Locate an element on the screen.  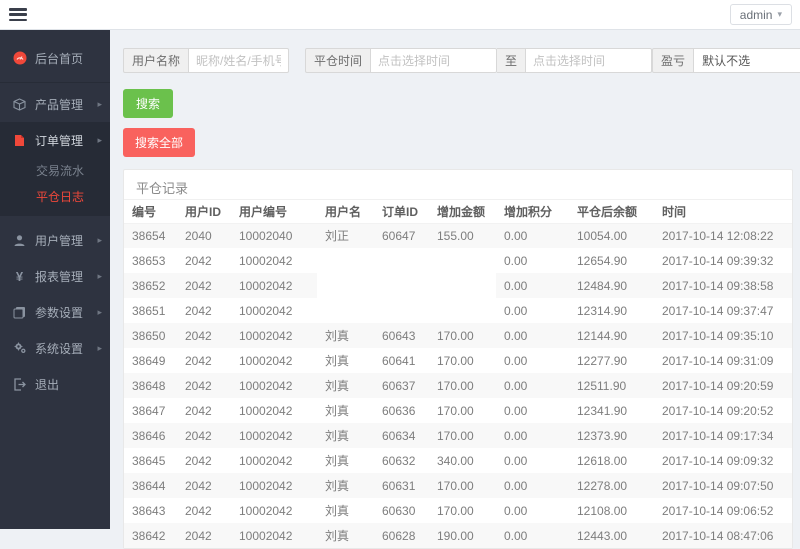
sidebar-item-close-position-log: 平仓日志 is located at coordinates (55, 197).